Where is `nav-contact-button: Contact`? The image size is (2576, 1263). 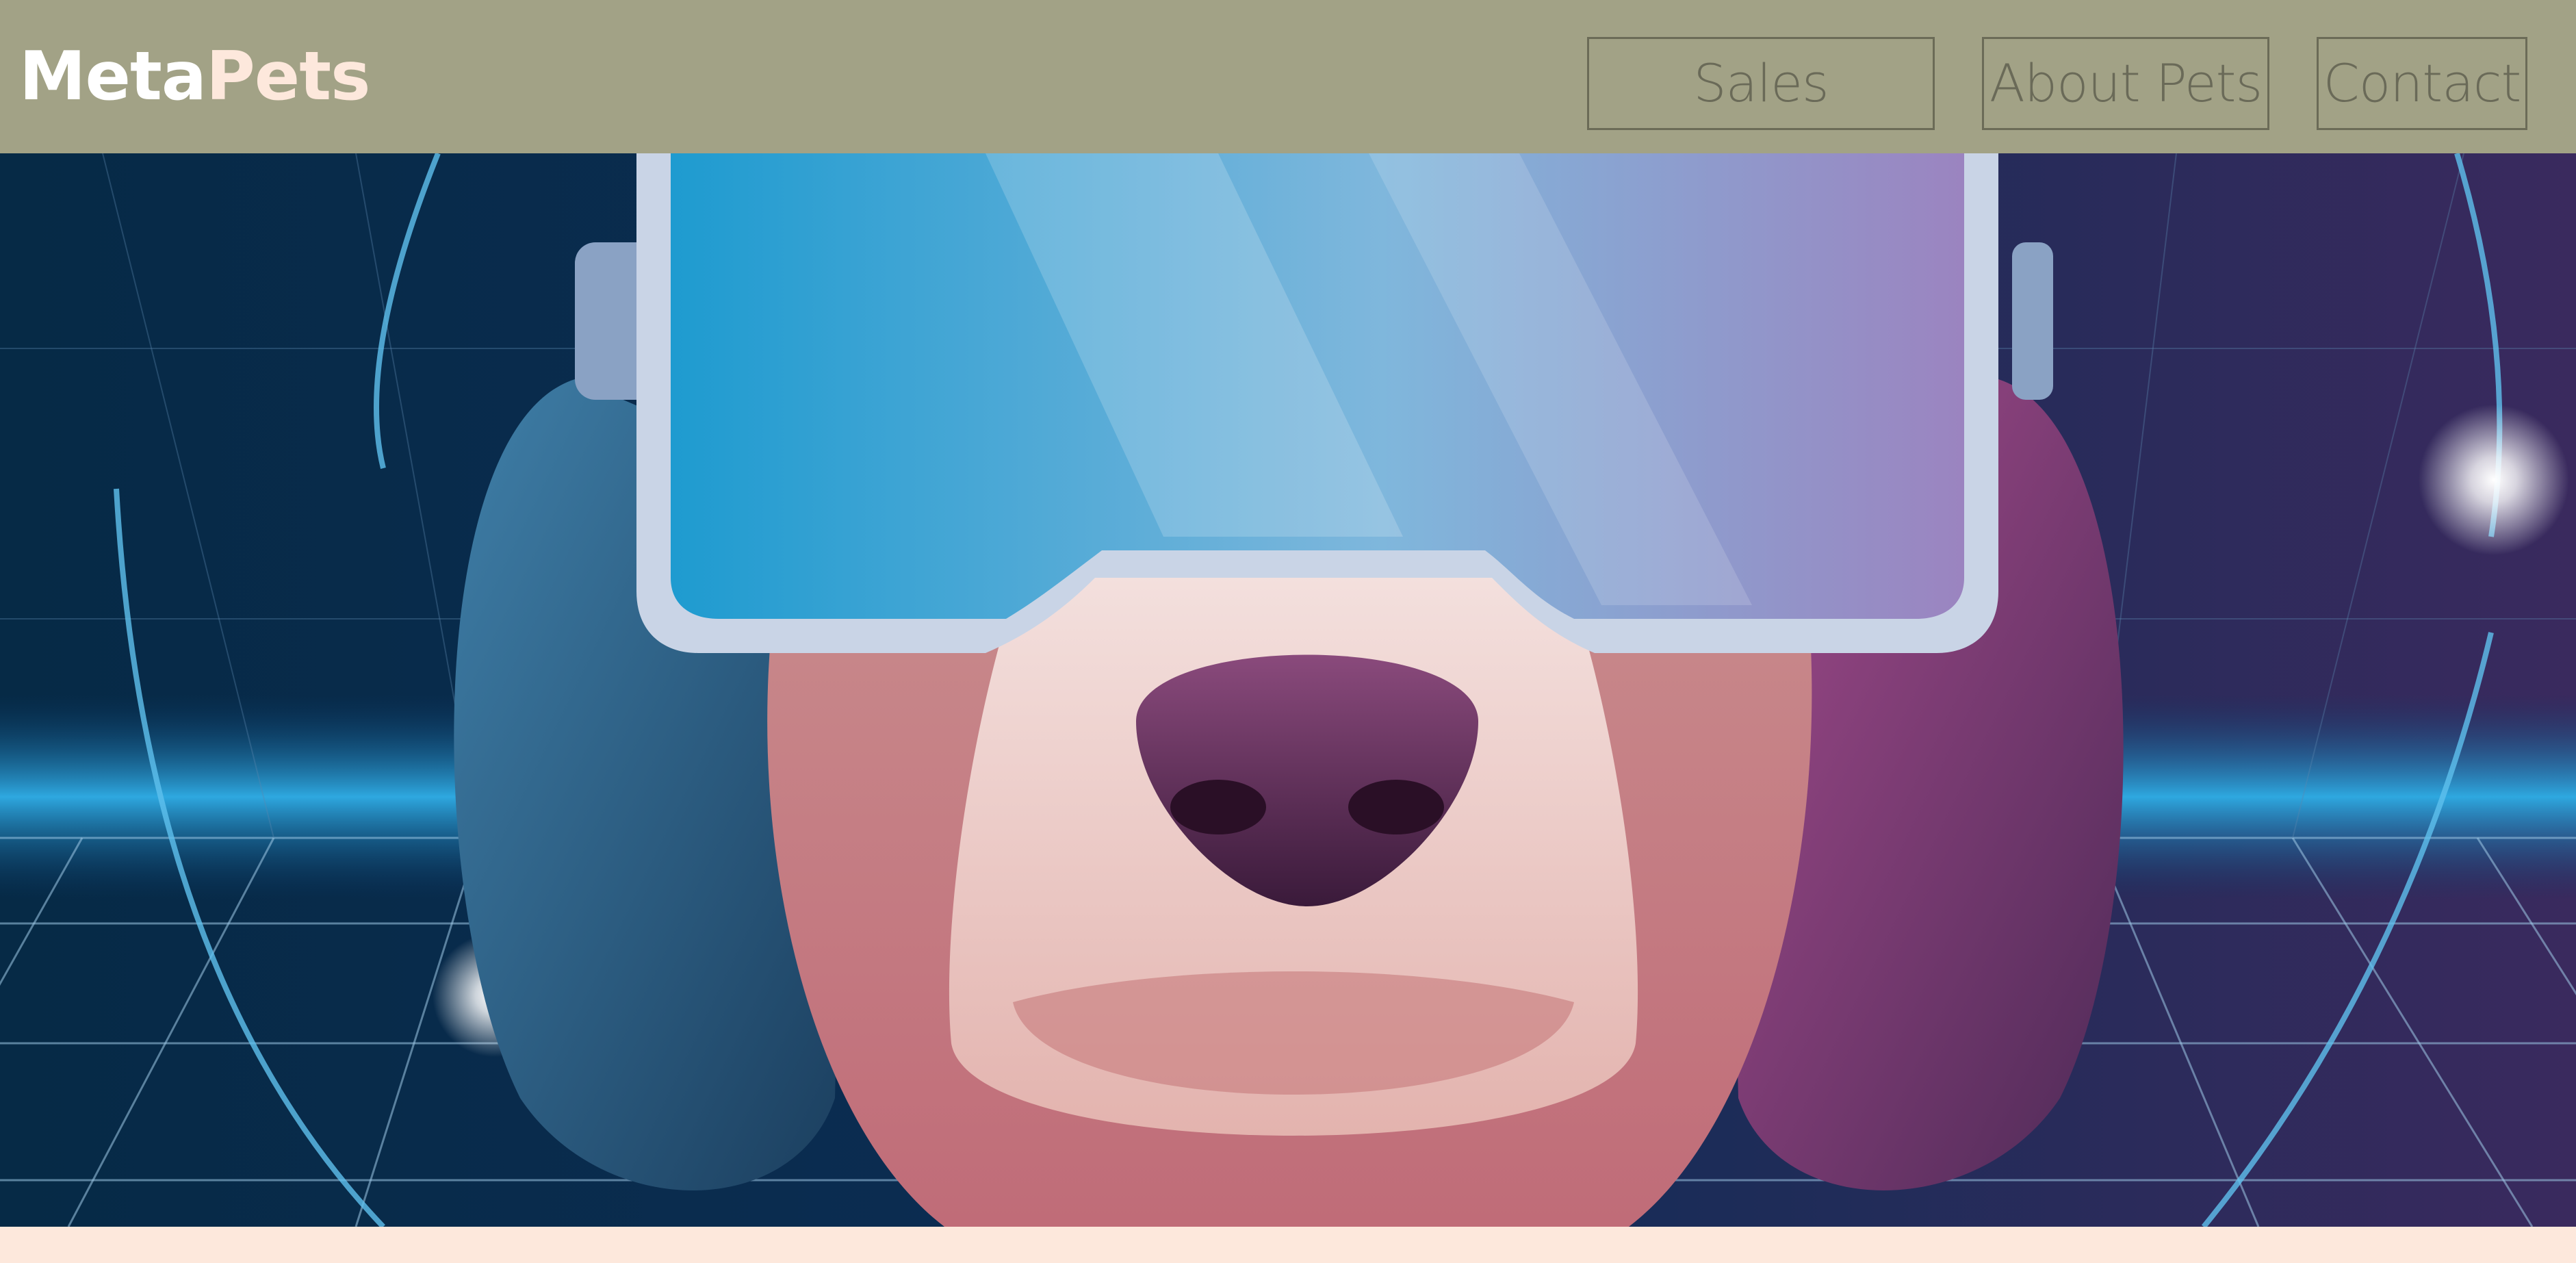 nav-contact-button: Contact is located at coordinates (2422, 83).